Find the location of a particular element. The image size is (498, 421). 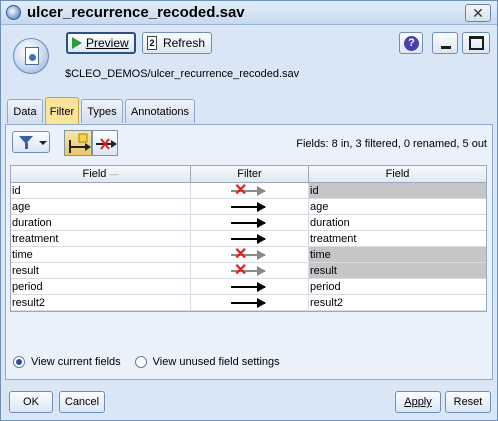

output-field-name: result2 is located at coordinates (397, 302).